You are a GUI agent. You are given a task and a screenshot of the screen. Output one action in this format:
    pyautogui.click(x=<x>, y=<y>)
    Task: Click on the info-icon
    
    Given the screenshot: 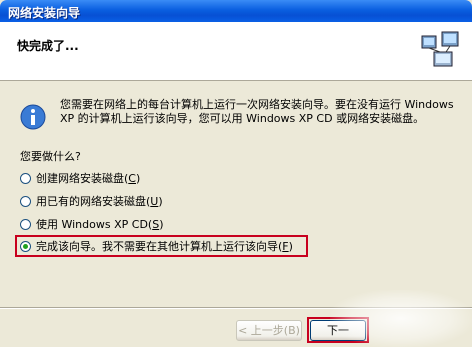 What is the action you would take?
    pyautogui.click(x=33, y=117)
    